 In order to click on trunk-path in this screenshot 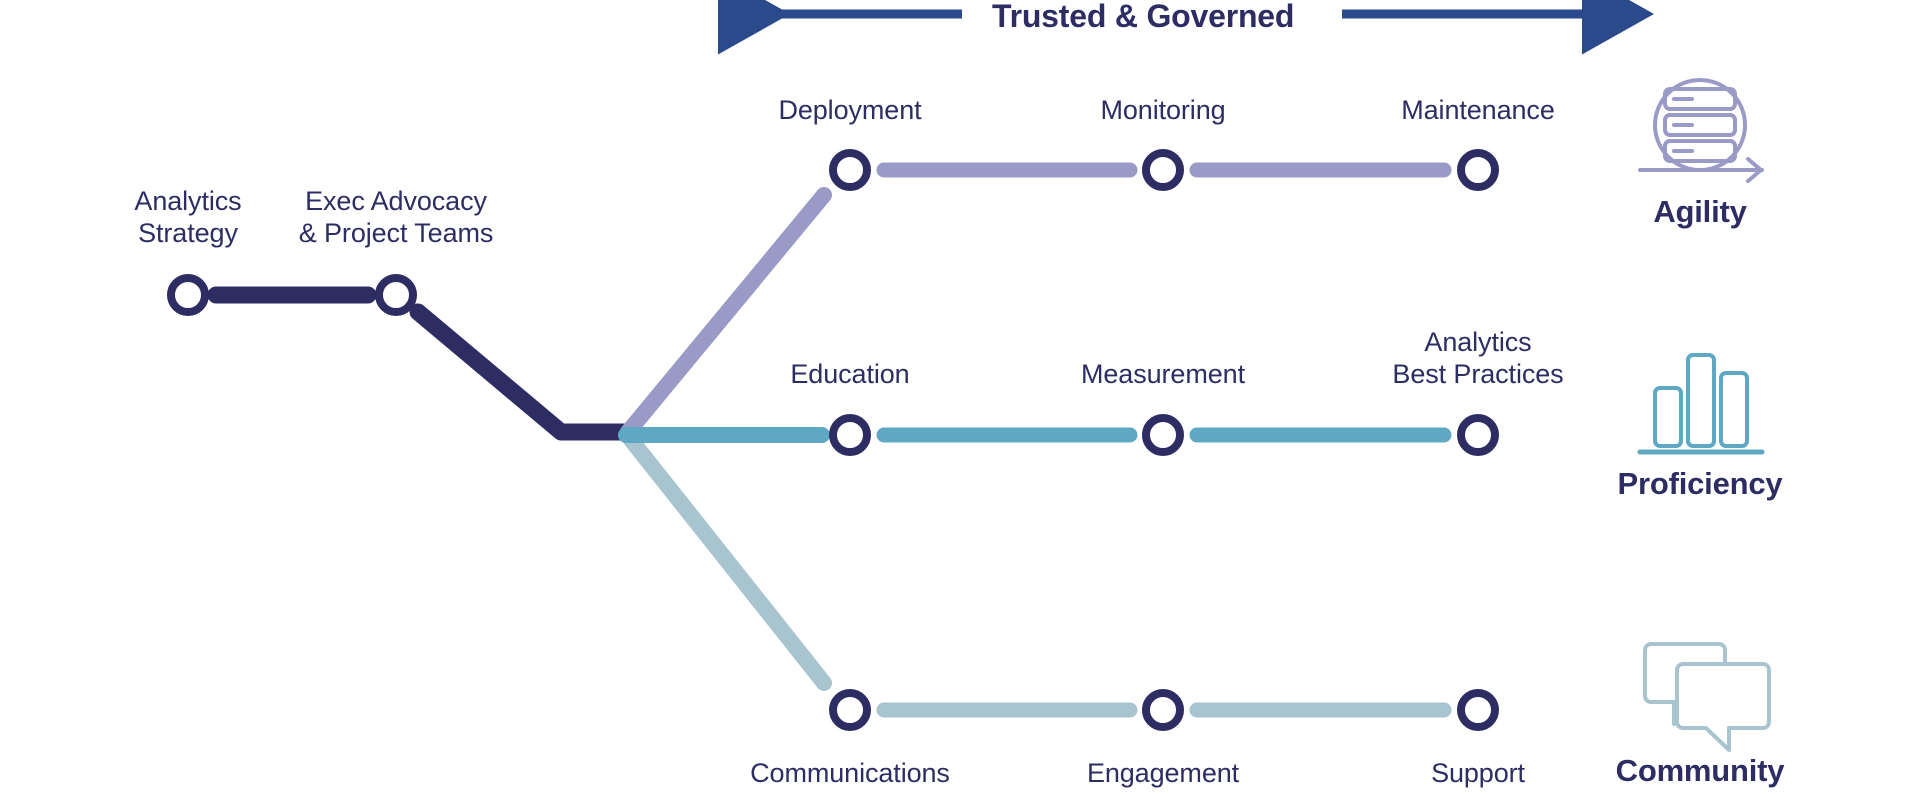, I will do `click(423, 363)`.